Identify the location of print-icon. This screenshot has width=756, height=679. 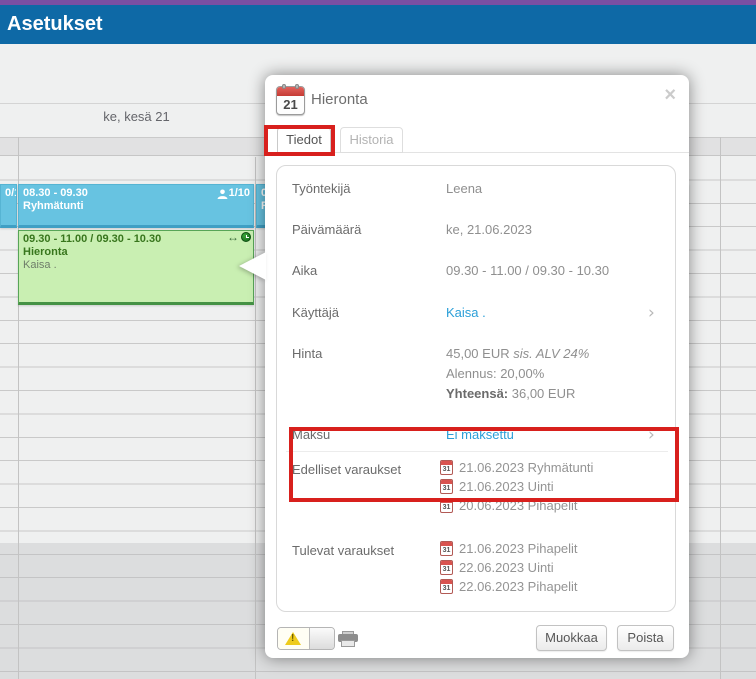
(348, 639).